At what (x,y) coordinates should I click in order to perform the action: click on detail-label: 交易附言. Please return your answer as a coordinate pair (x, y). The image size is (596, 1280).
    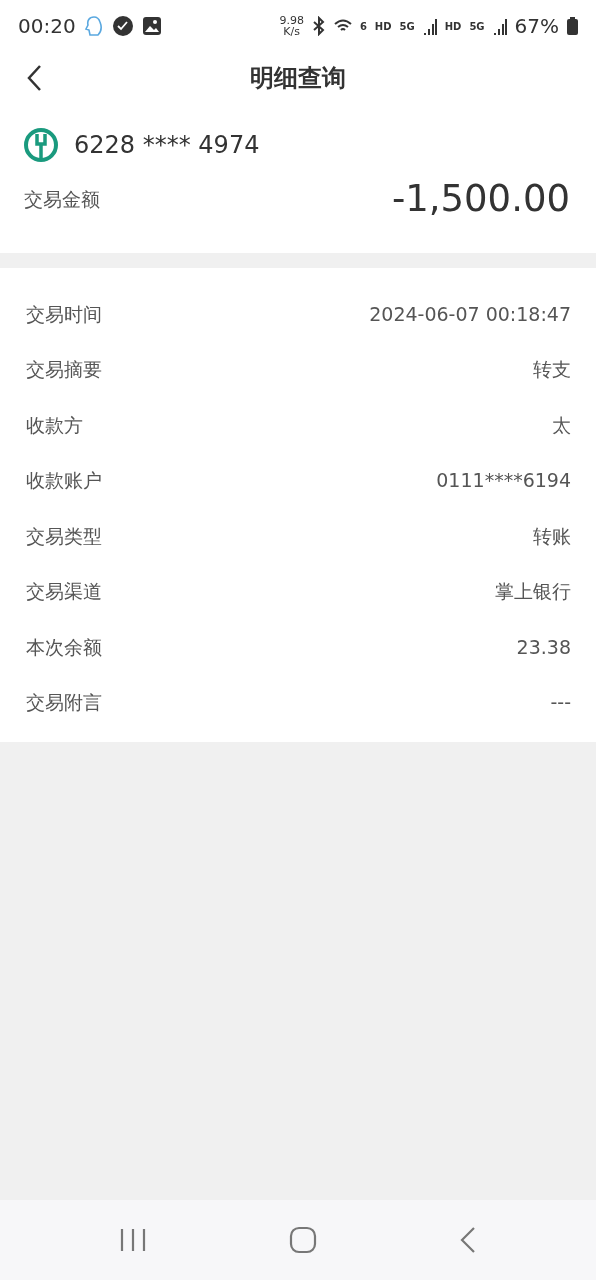
    Looking at the image, I should click on (64, 702).